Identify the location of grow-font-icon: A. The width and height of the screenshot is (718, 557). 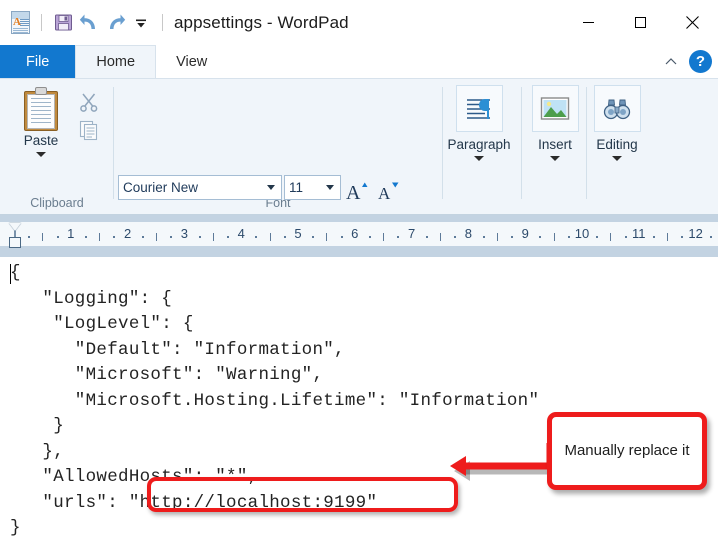
(357, 192).